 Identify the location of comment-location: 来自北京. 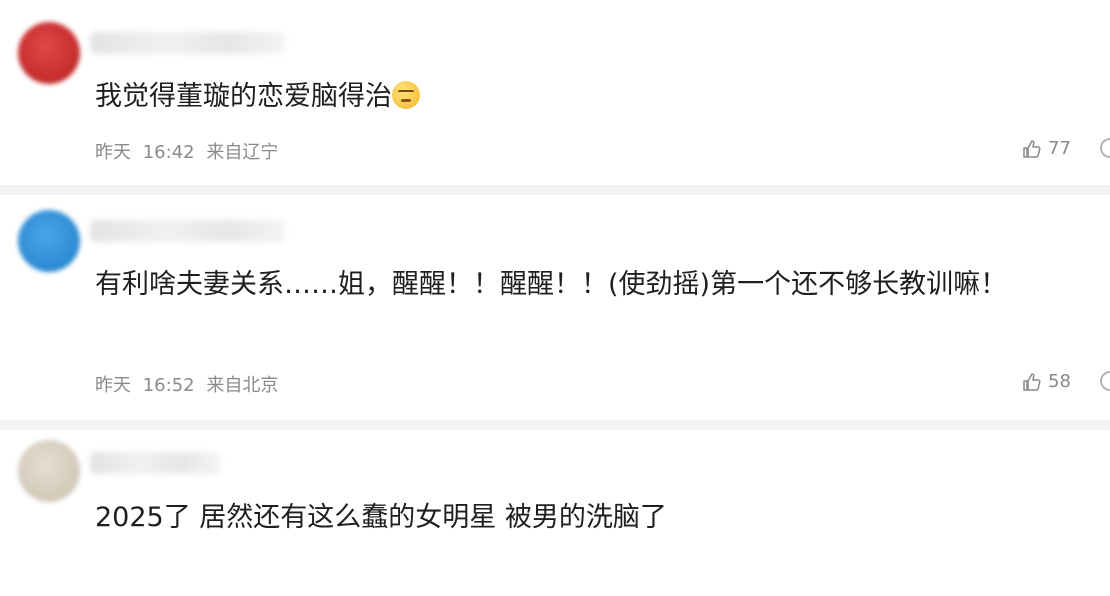
(242, 385).